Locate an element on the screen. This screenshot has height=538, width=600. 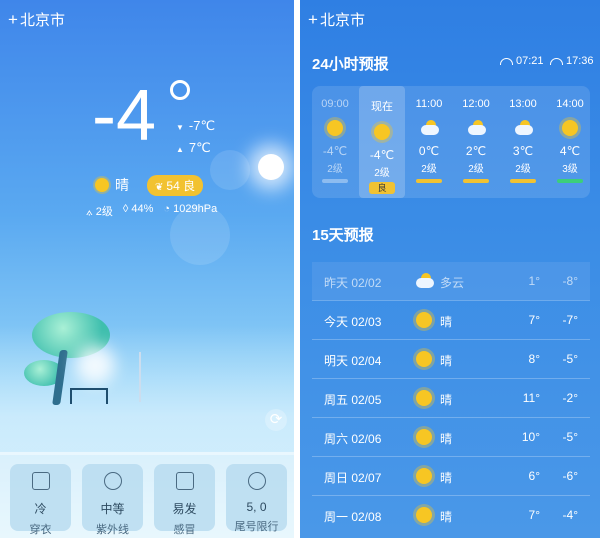
no-entry-icon is located at coordinates (256, 481).